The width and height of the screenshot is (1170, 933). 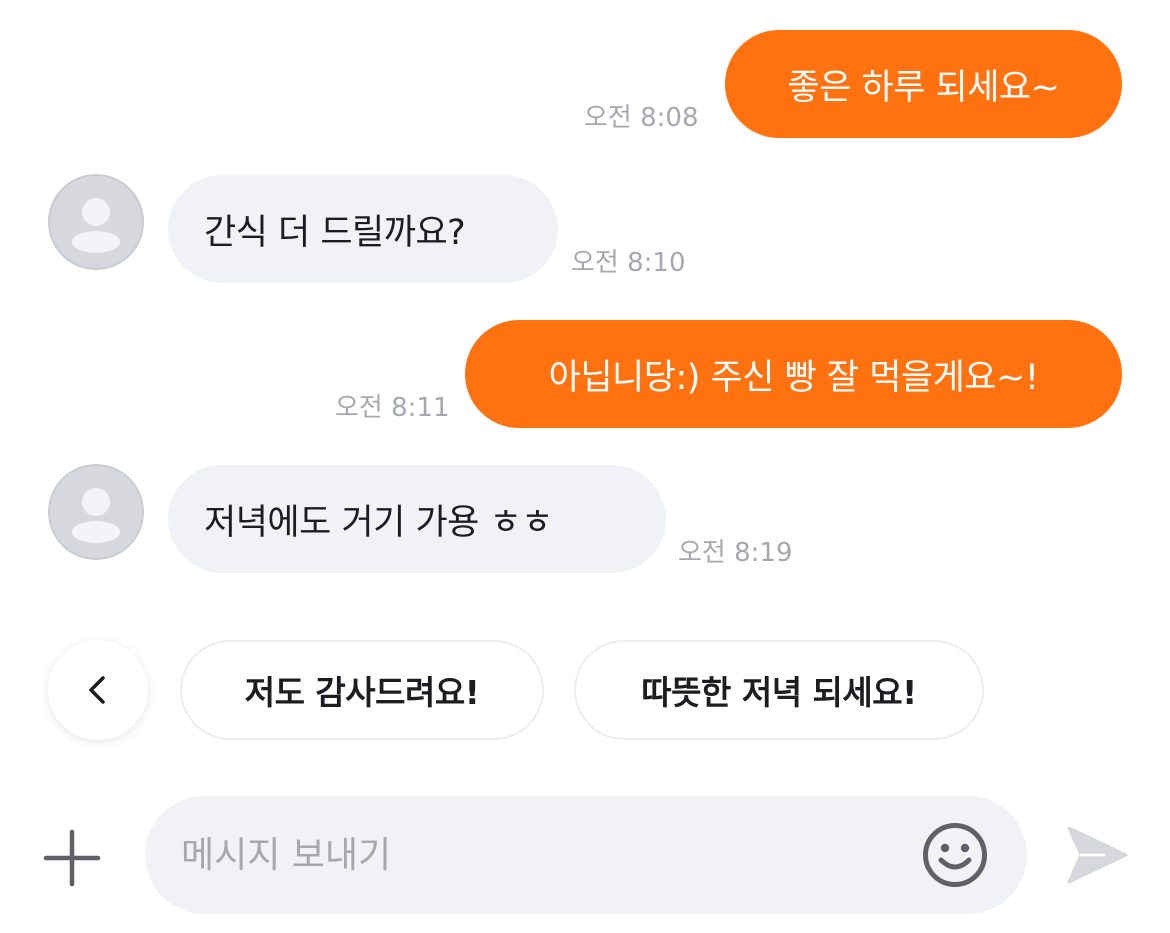 I want to click on message-bubble-incoming: 저녁에도 거기 가용 ㅎㅎ, so click(x=417, y=519).